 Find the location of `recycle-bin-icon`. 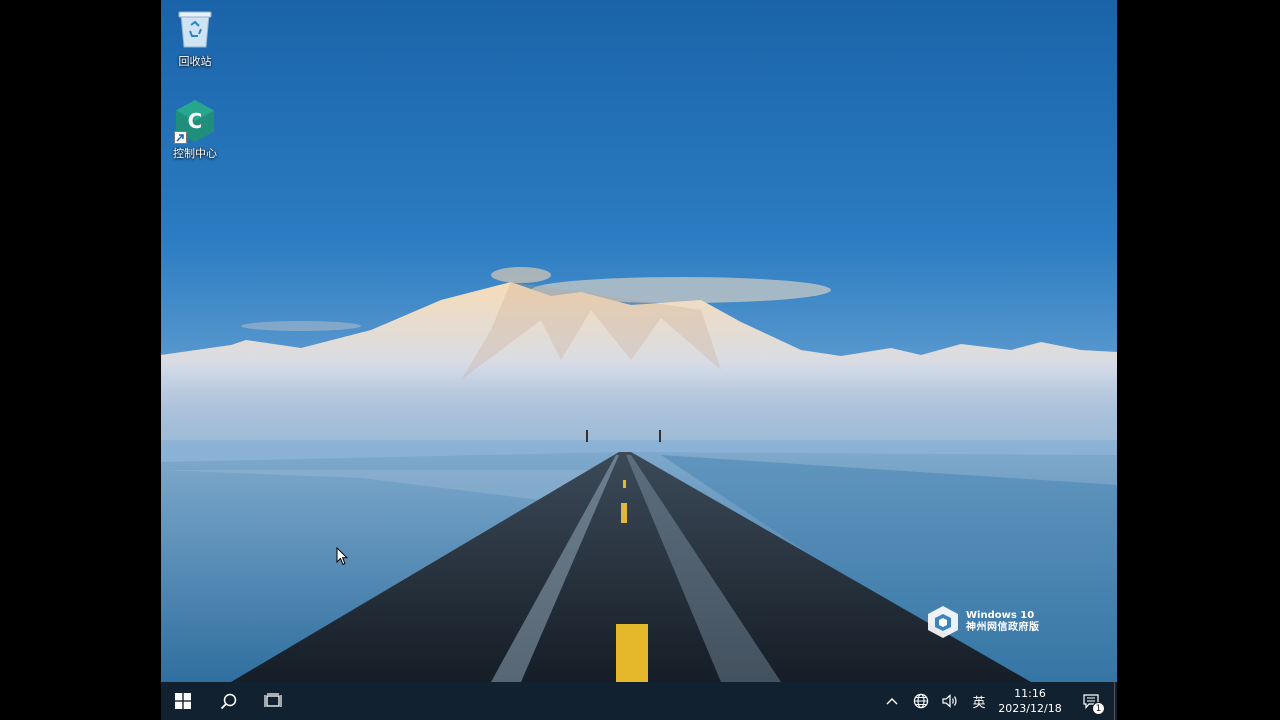

recycle-bin-icon is located at coordinates (195, 29).